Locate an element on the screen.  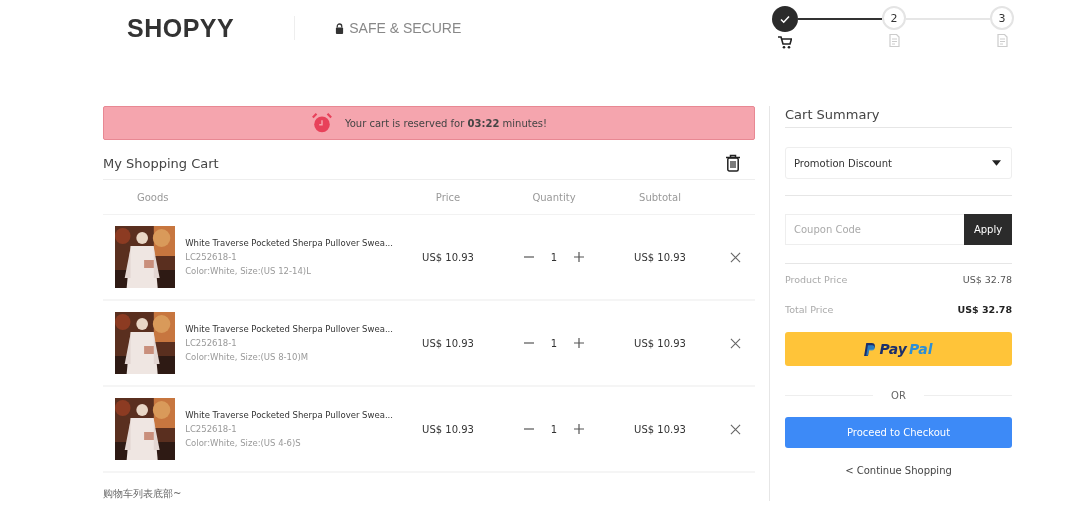
column-header: Price is located at coordinates (448, 197).